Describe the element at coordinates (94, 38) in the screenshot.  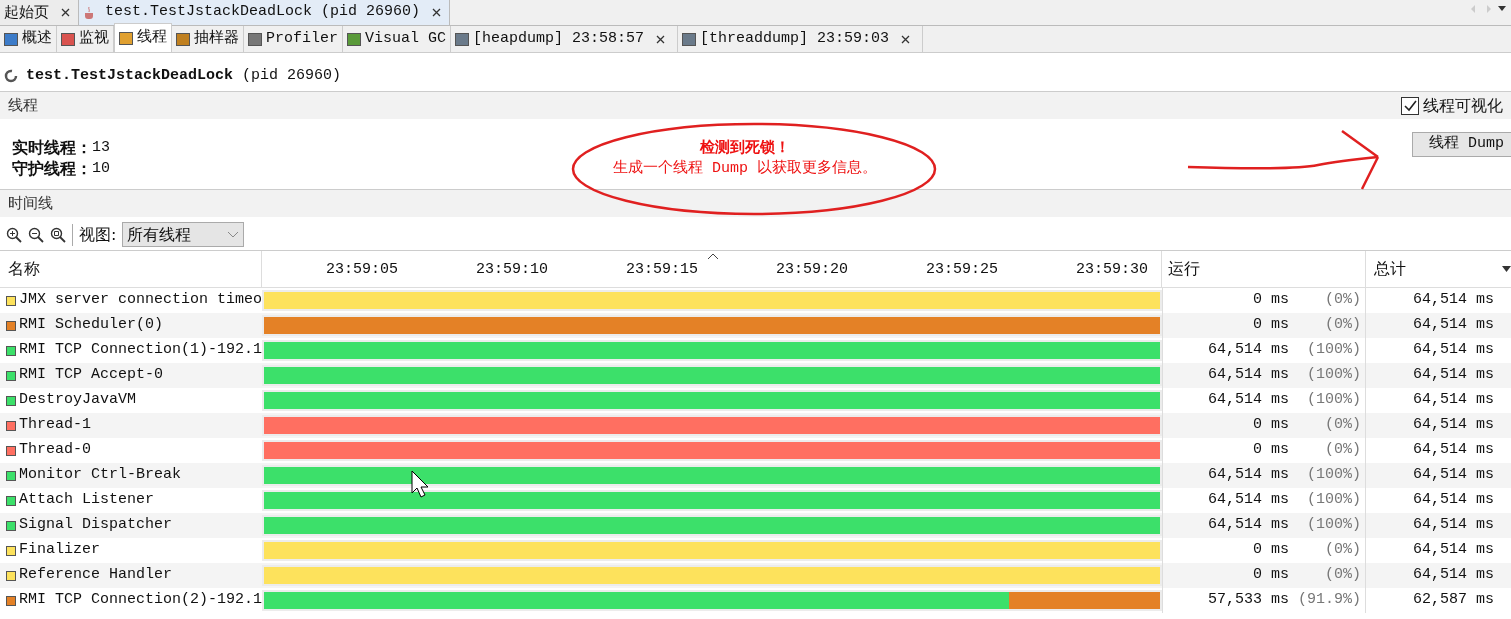
I see `tab-label: 监视` at that location.